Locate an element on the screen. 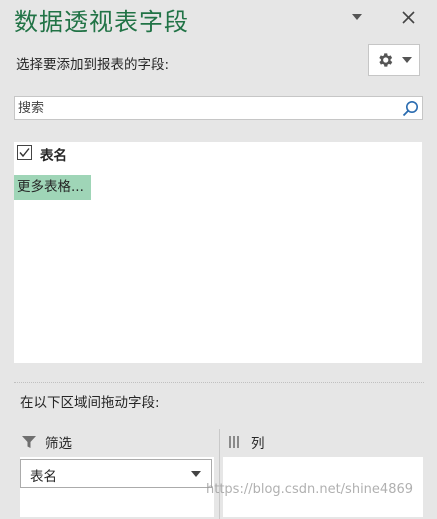 Image resolution: width=437 pixels, height=519 pixels. watermark: https://blog.csdn.net/shine4869 is located at coordinates (310, 489).